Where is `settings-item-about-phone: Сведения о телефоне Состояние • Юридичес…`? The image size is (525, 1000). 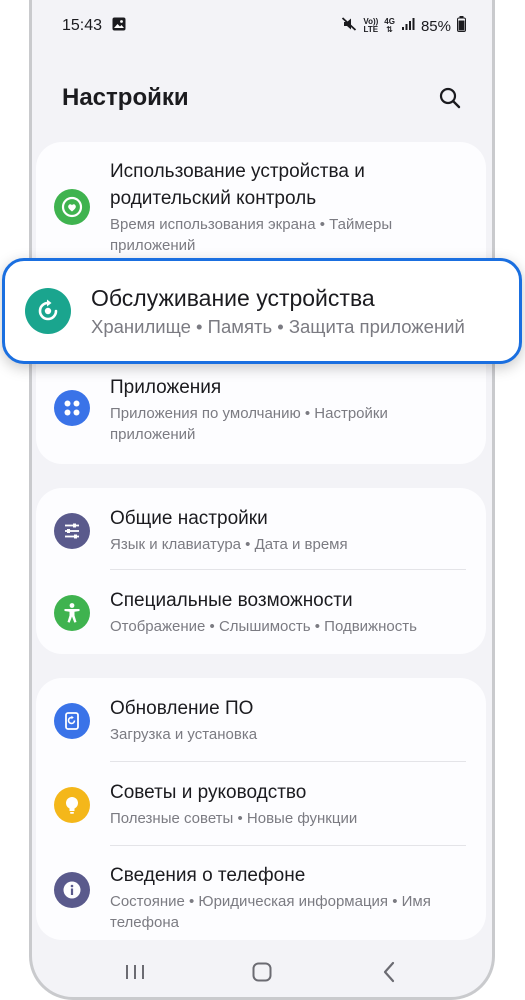
settings-item-about-phone: Сведения о телефоне Состояние • Юридичес… is located at coordinates (261, 893).